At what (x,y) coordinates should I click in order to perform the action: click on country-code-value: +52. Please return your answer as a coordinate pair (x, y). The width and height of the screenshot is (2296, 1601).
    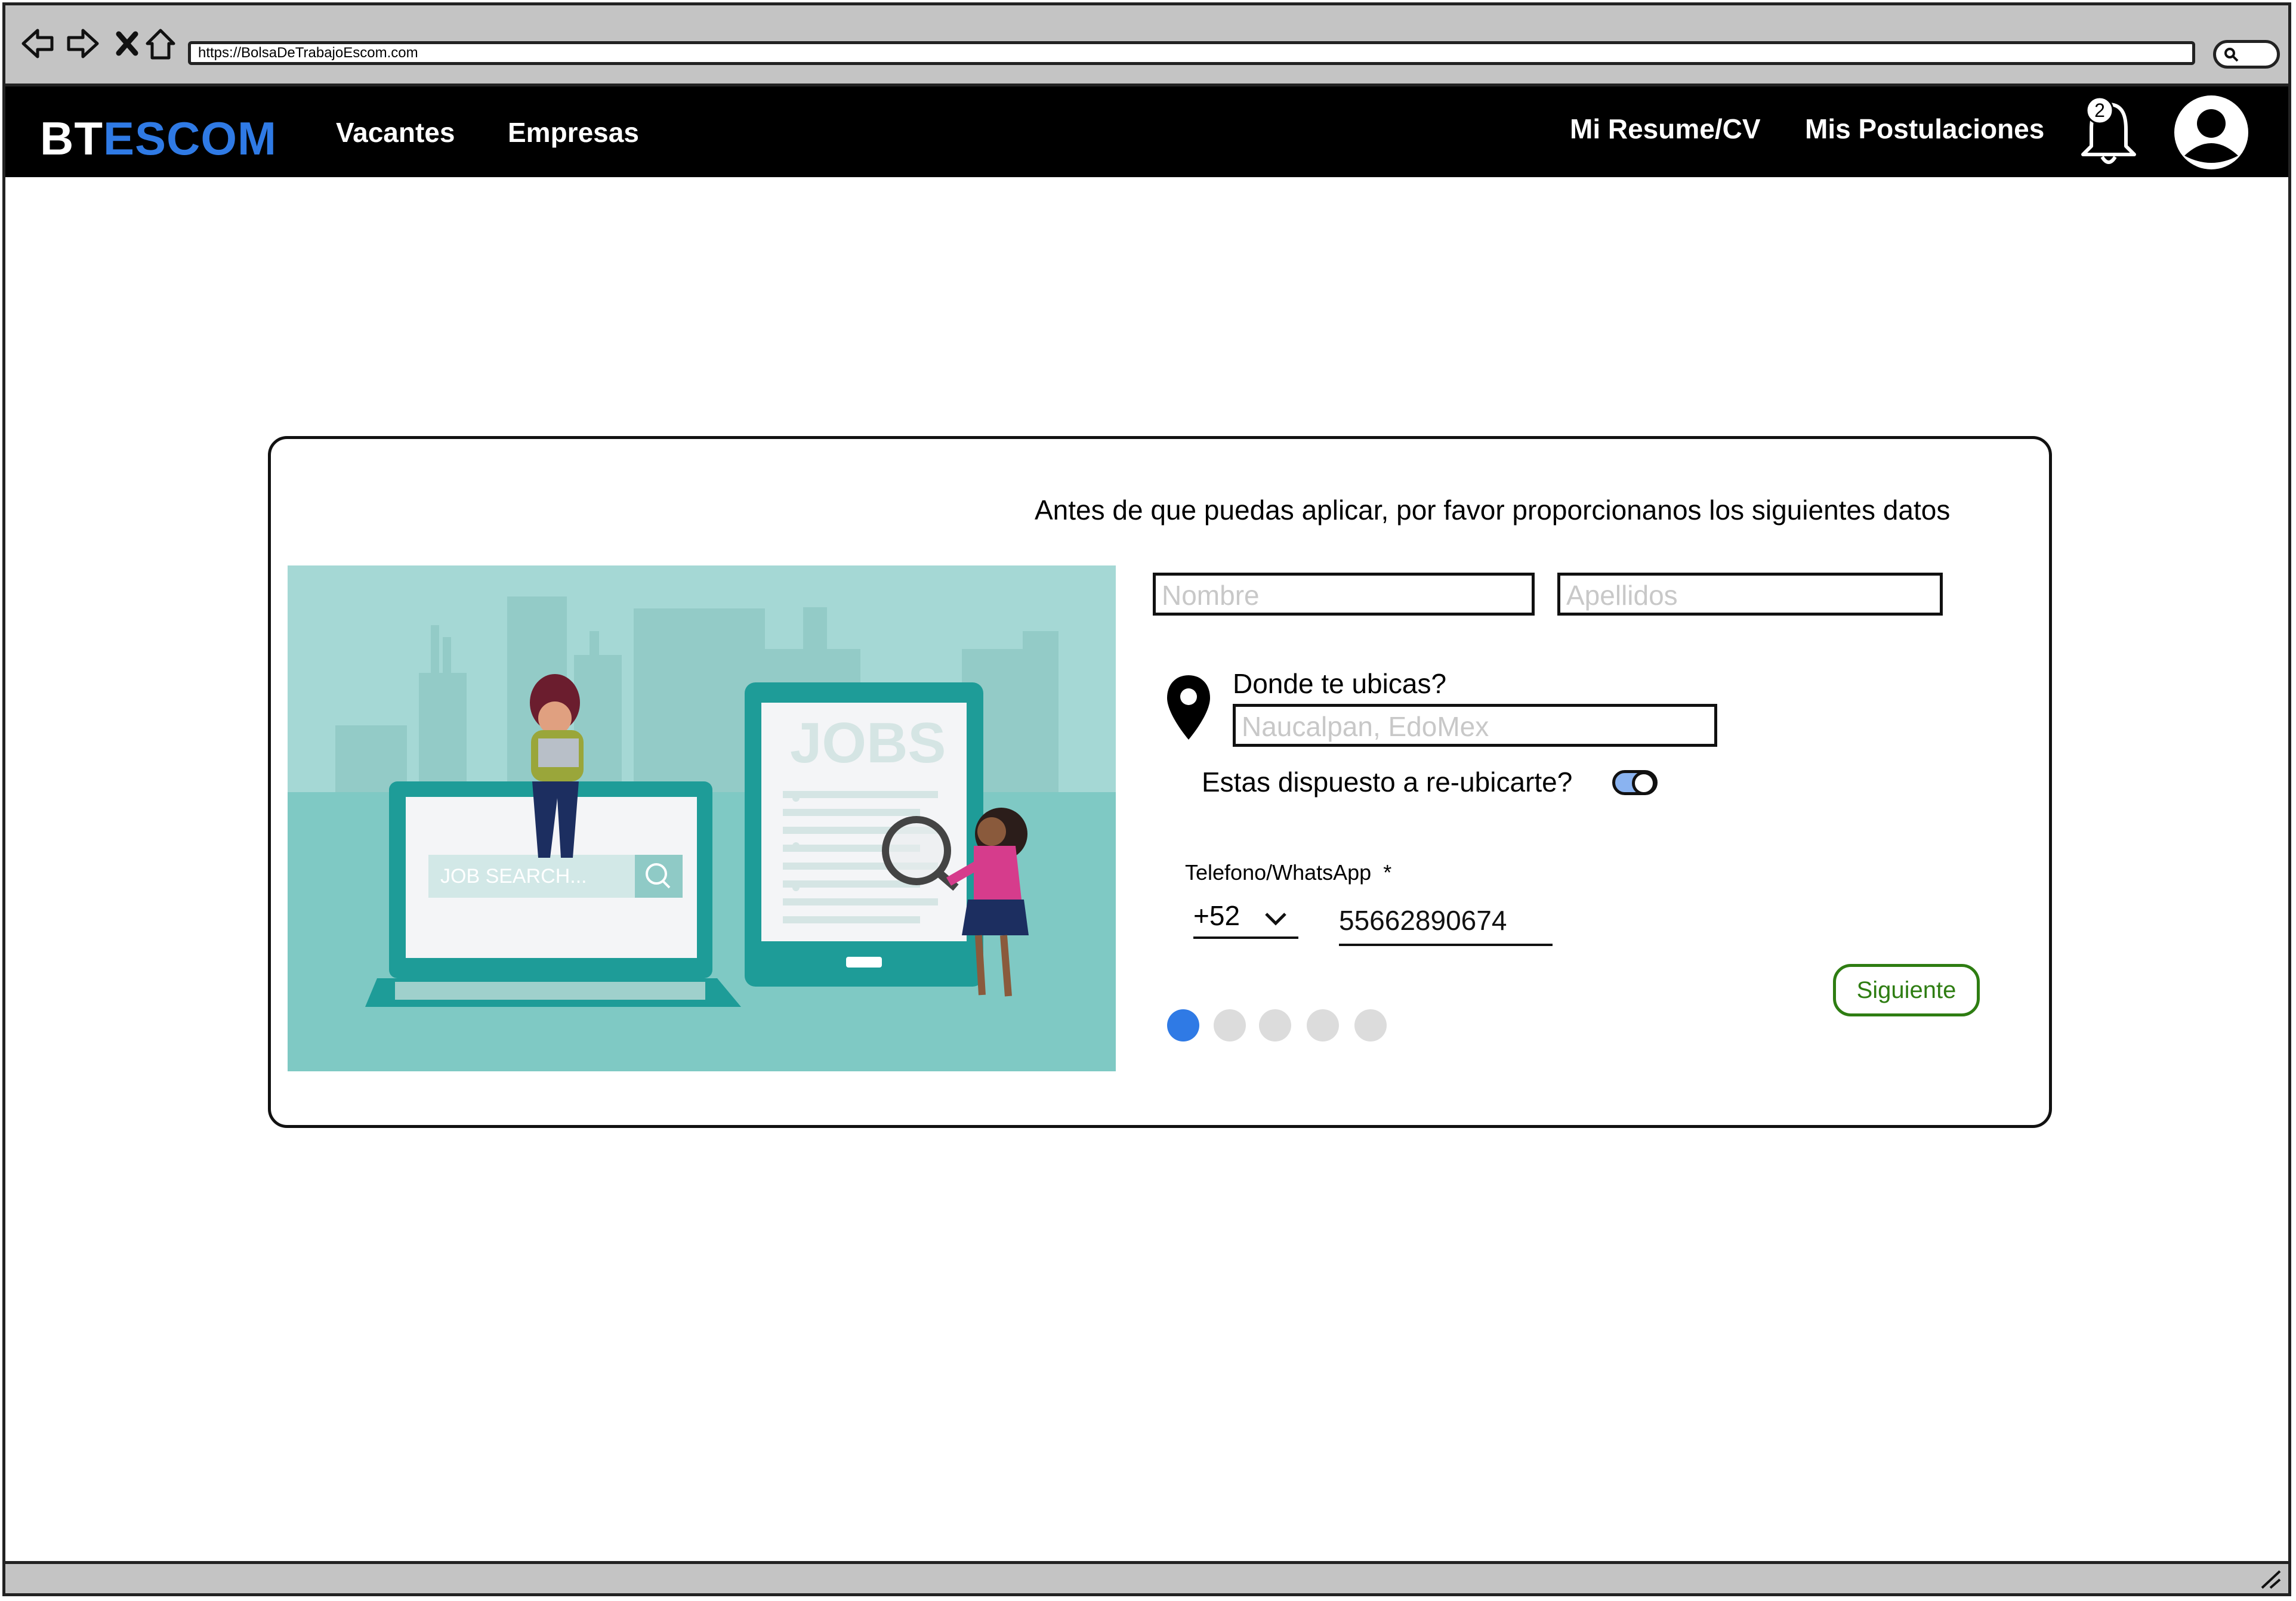
    Looking at the image, I should click on (1216, 915).